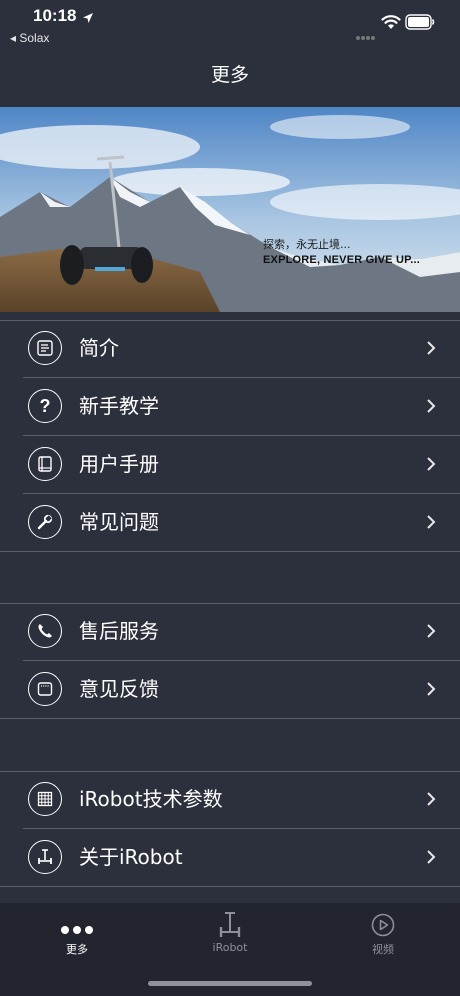 This screenshot has width=460, height=996. What do you see at coordinates (229, 75) in the screenshot?
I see `page-title: 更多` at bounding box center [229, 75].